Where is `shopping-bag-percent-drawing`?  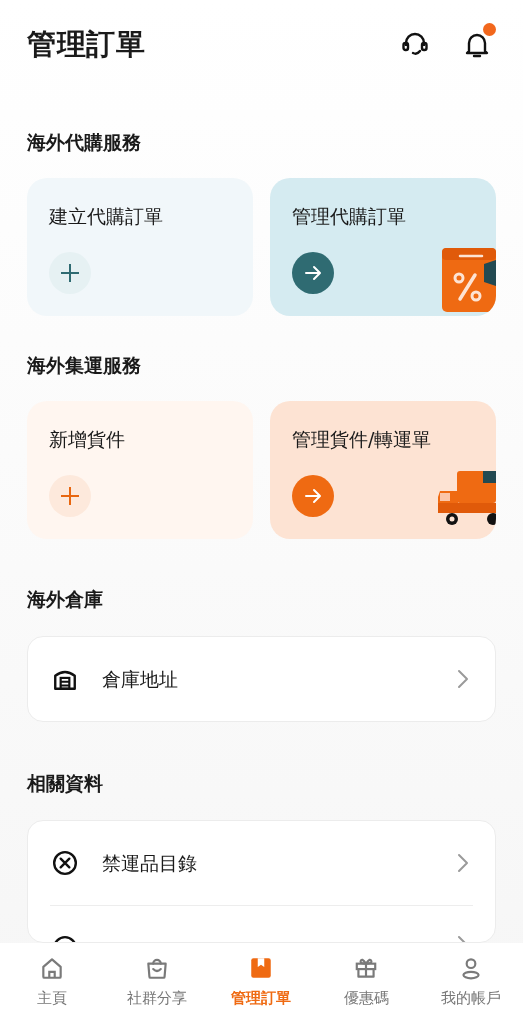
shopping-bag-percent-drawing is located at coordinates (469, 280).